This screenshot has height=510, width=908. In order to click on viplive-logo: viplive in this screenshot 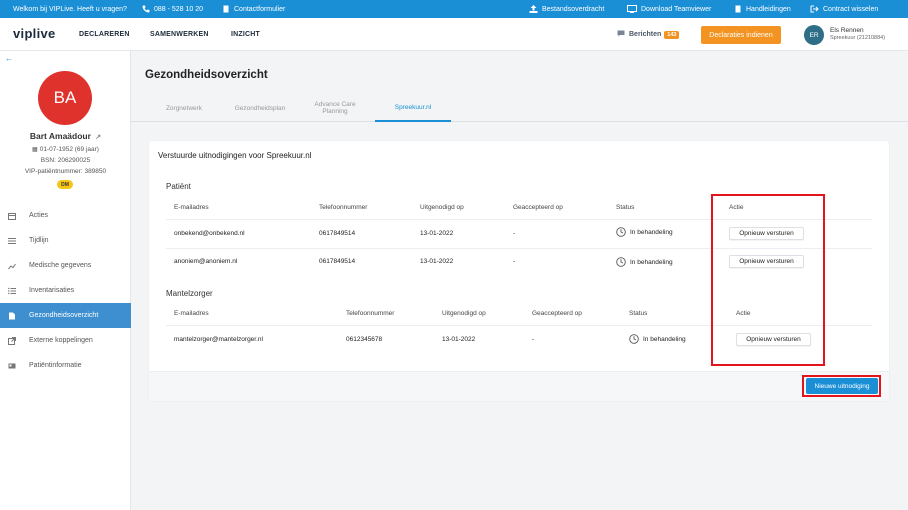, I will do `click(34, 33)`.